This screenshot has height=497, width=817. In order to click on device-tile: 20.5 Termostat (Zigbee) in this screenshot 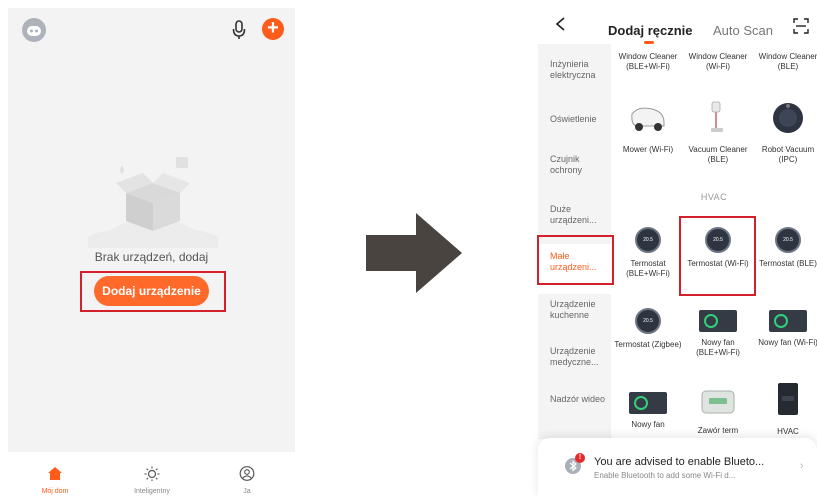, I will do `click(648, 329)`.